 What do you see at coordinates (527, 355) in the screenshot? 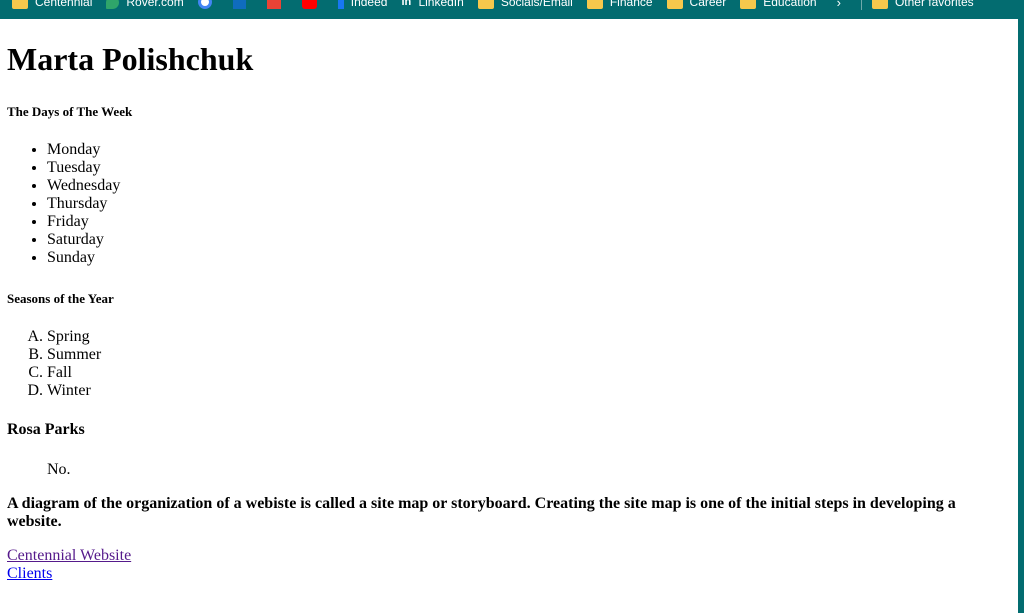
I see `list-item: Summer` at bounding box center [527, 355].